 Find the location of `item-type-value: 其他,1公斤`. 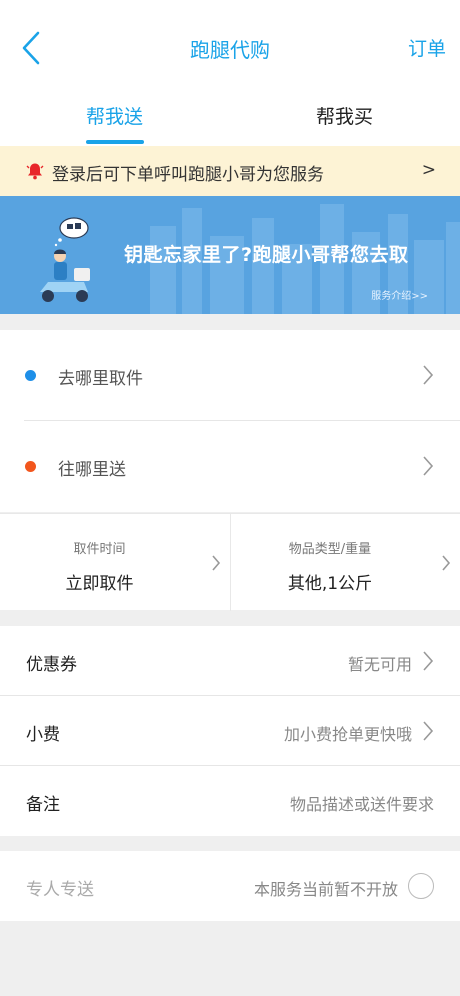

item-type-value: 其他,1公斤 is located at coordinates (330, 584).